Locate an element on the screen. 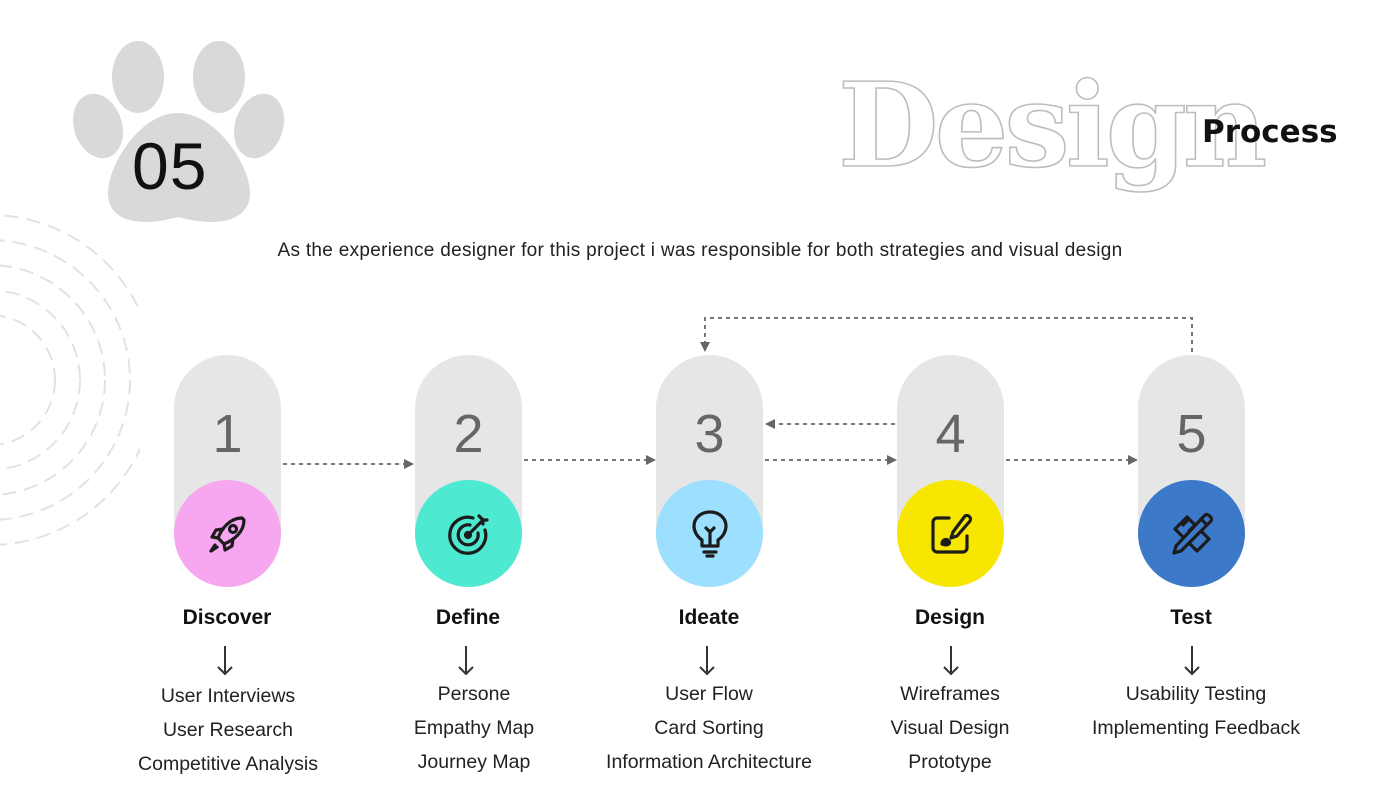 The width and height of the screenshot is (1400, 801). stage-1-item-3: Competitive Analysis is located at coordinates (228, 764).